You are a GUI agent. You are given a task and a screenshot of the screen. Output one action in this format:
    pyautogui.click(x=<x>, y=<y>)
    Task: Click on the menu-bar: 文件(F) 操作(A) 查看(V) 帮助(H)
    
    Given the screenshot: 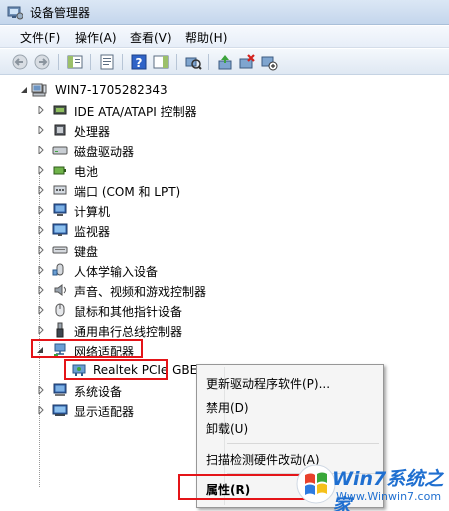 What is the action you would take?
    pyautogui.click(x=224, y=37)
    